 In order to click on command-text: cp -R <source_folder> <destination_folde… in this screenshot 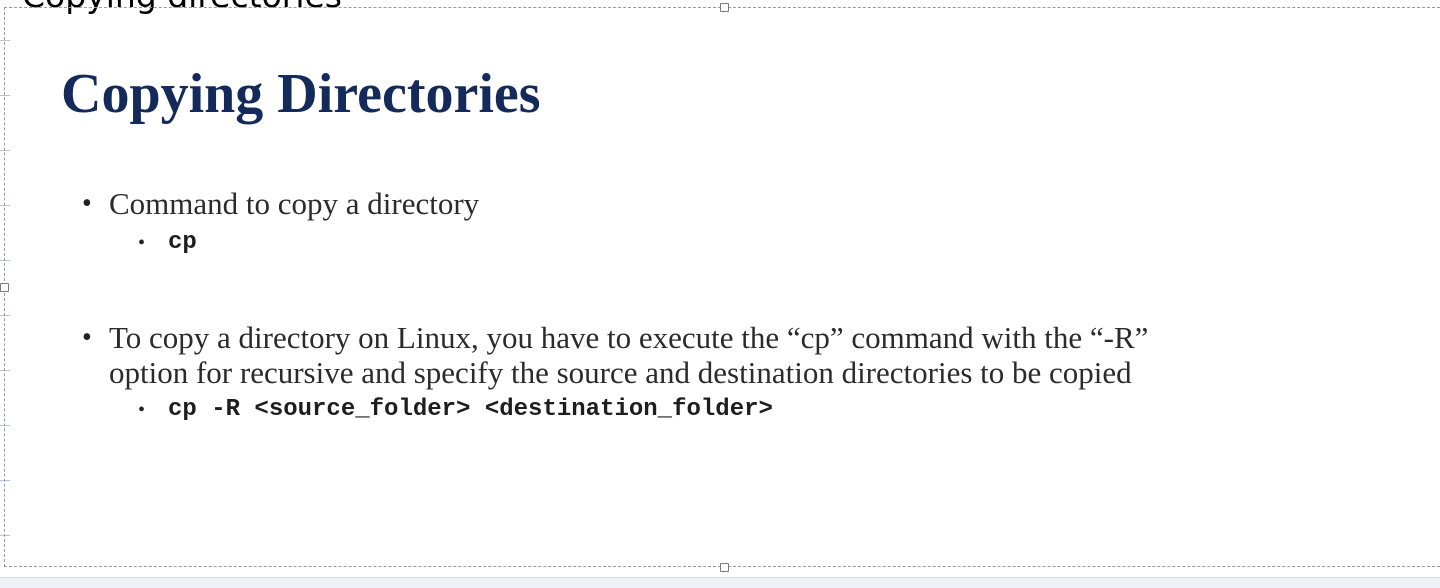, I will do `click(470, 409)`.